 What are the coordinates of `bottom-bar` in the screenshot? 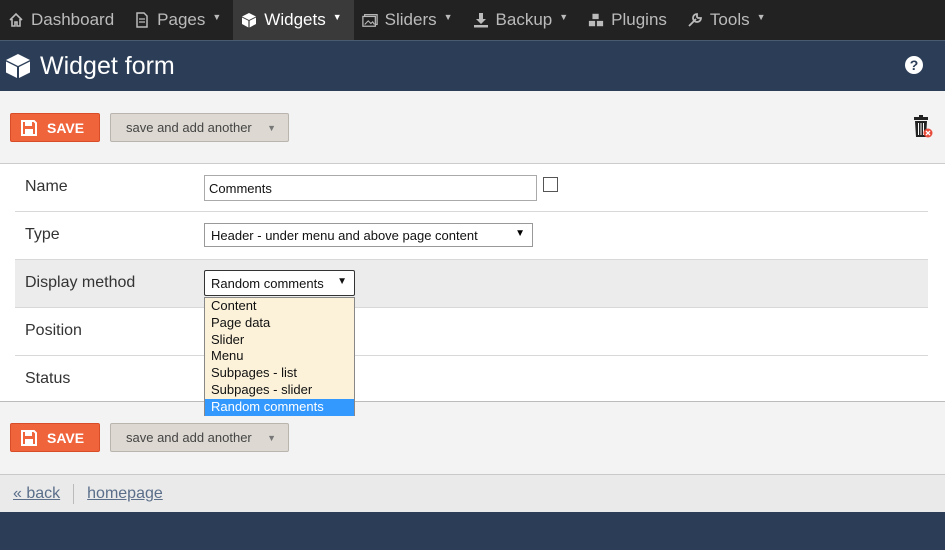 It's located at (472, 531).